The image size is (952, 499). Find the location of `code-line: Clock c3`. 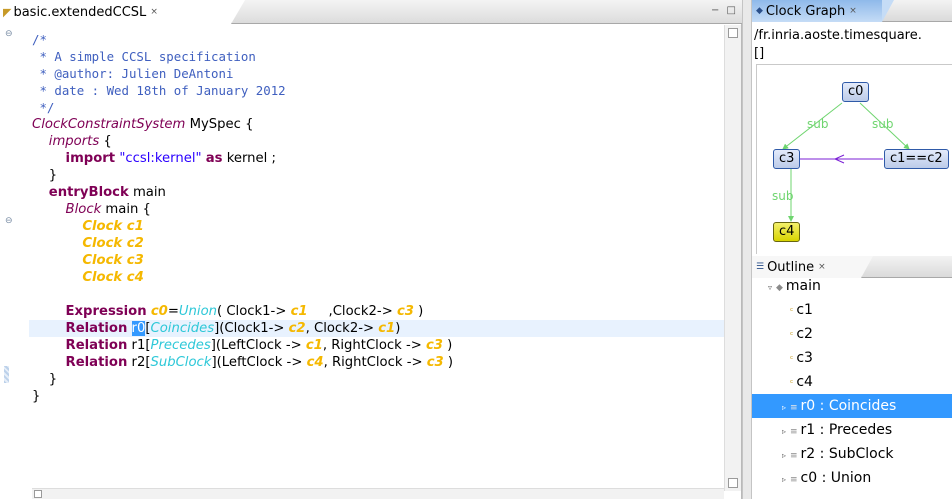

code-line: Clock c3 is located at coordinates (378, 260).